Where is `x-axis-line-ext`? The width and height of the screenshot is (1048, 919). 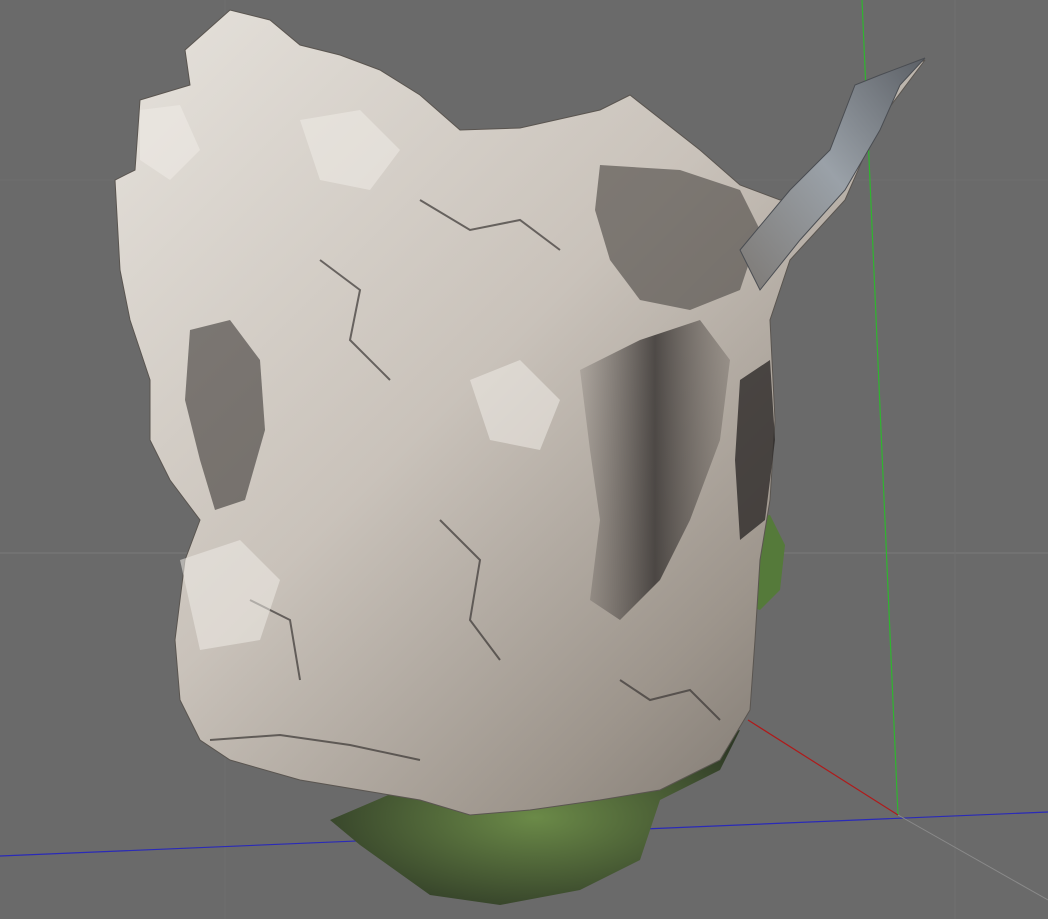 x-axis-line-ext is located at coordinates (972, 857).